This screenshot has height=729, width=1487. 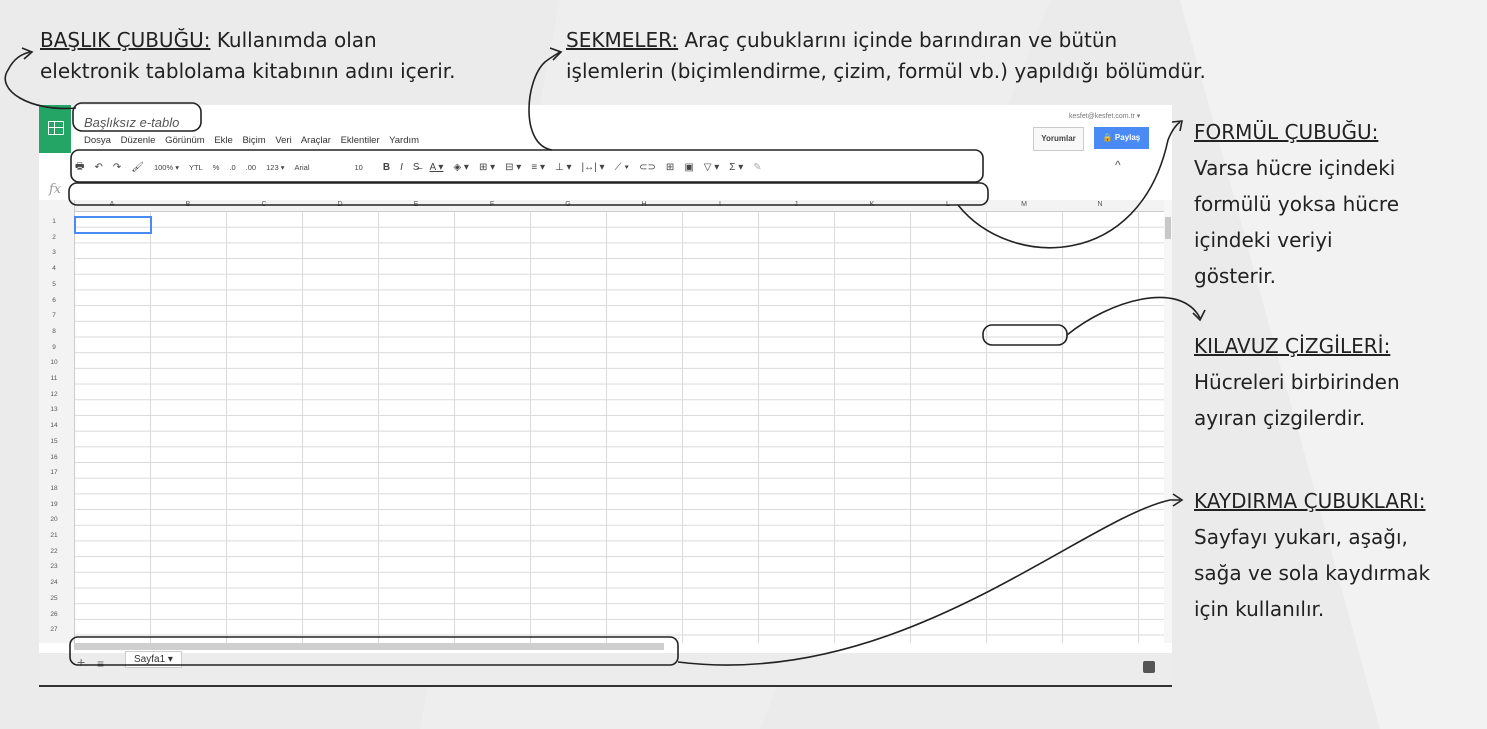 I want to click on row-header: 18, so click(x=54, y=488).